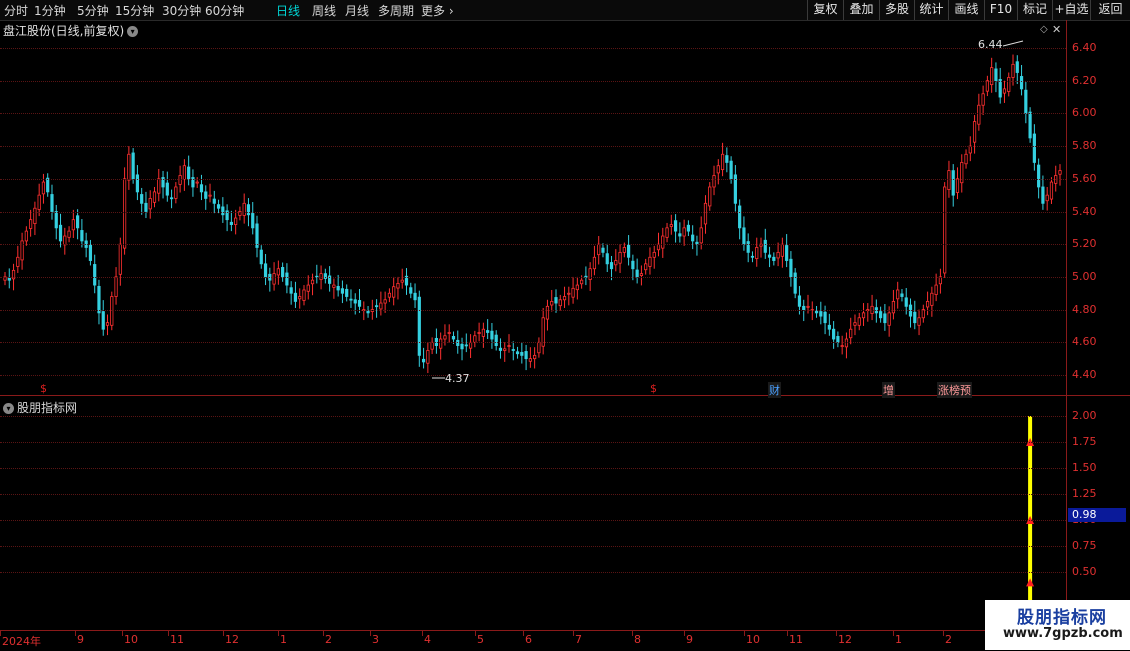 This screenshot has height=651, width=1130. Describe the element at coordinates (774, 390) in the screenshot. I see `event-marker: 财` at that location.